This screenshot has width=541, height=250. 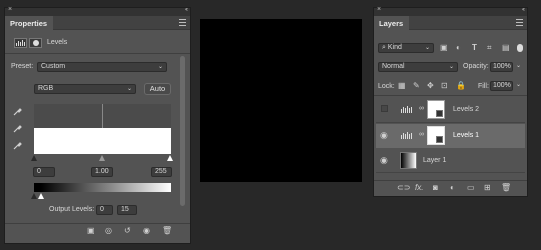 I want to click on output-black-field: 0, so click(x=104, y=210).